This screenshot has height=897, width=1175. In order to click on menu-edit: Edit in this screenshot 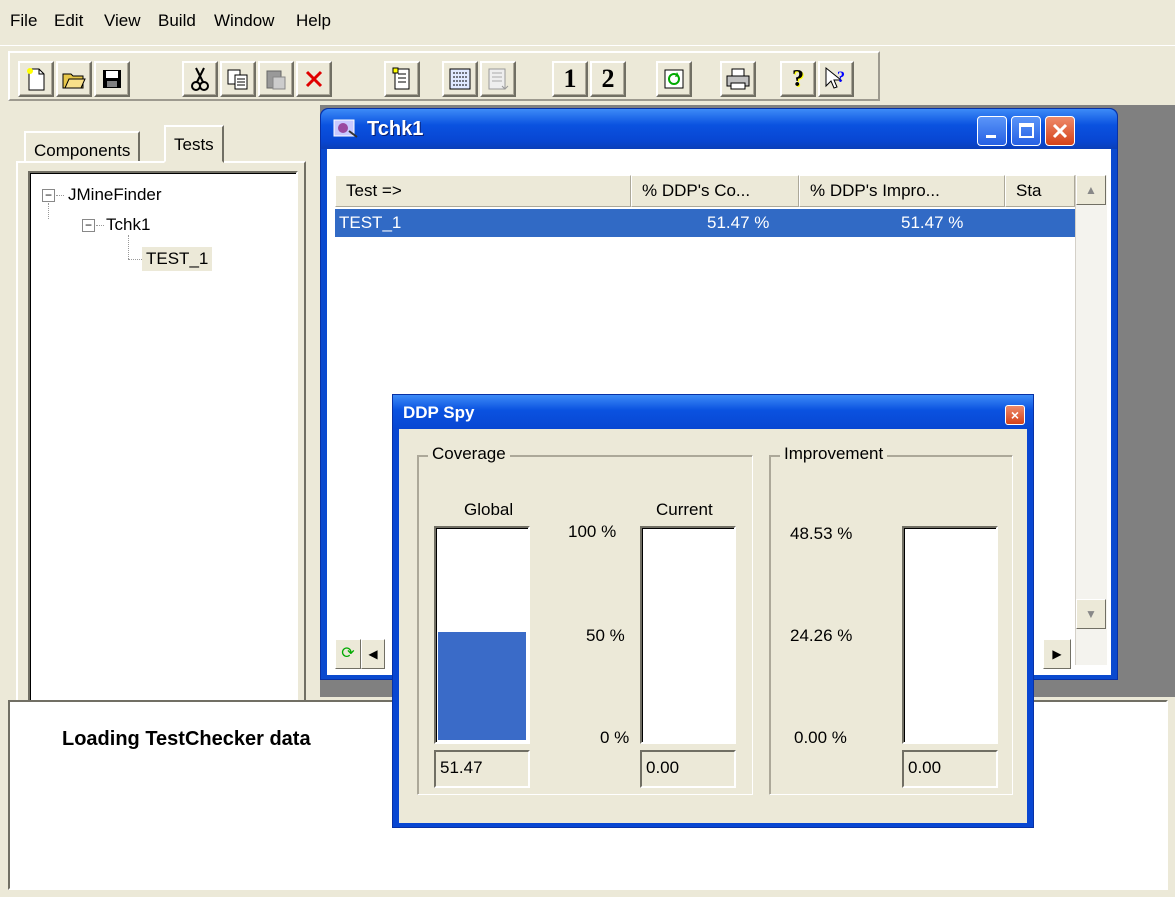, I will do `click(68, 21)`.